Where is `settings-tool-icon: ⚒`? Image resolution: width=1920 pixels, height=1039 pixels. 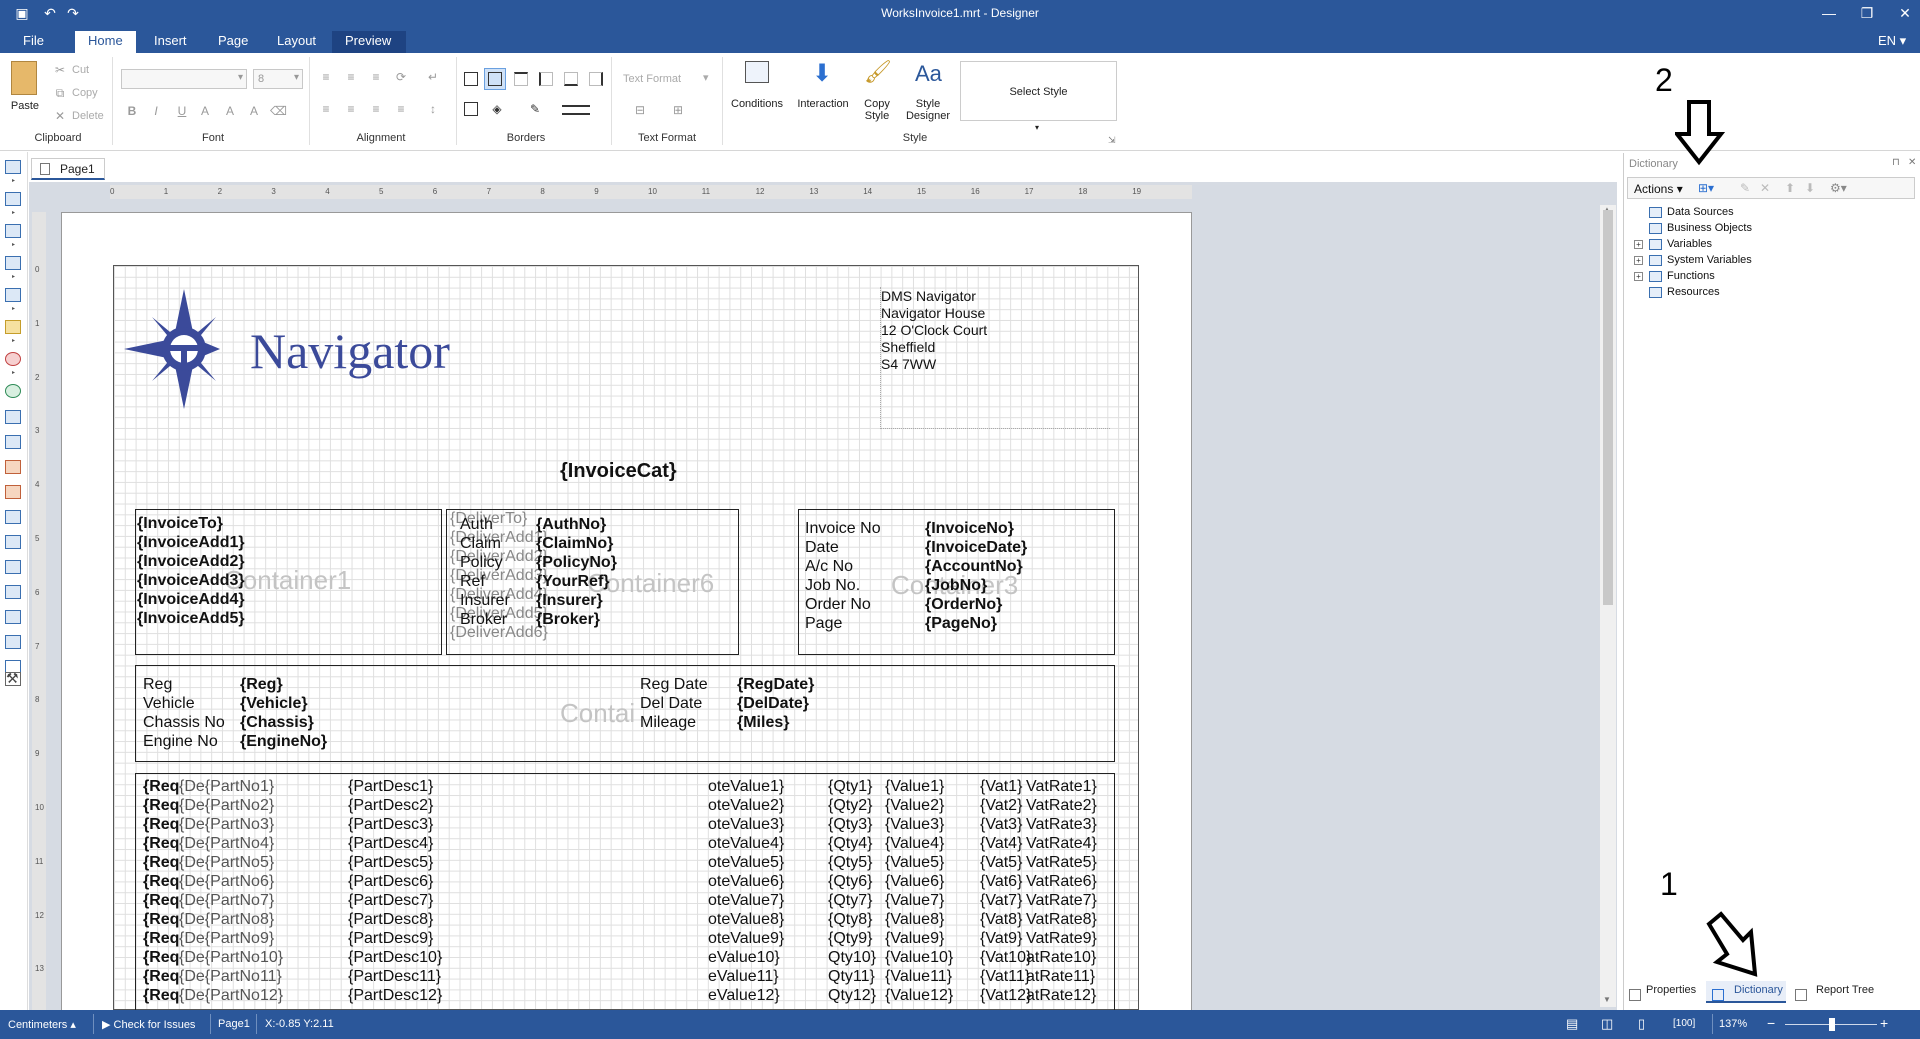 settings-tool-icon: ⚒ is located at coordinates (12, 678).